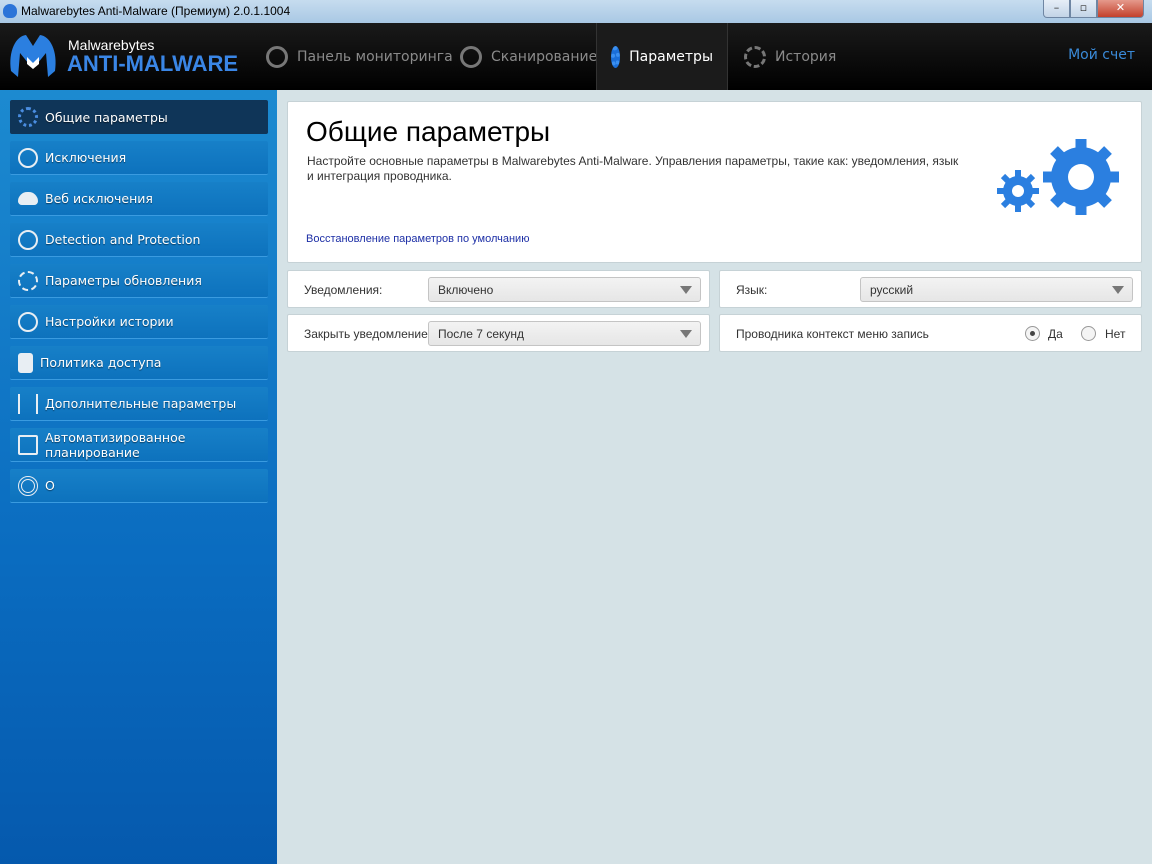  I want to click on sidebar-item-label: Настройки истории, so click(109, 321).